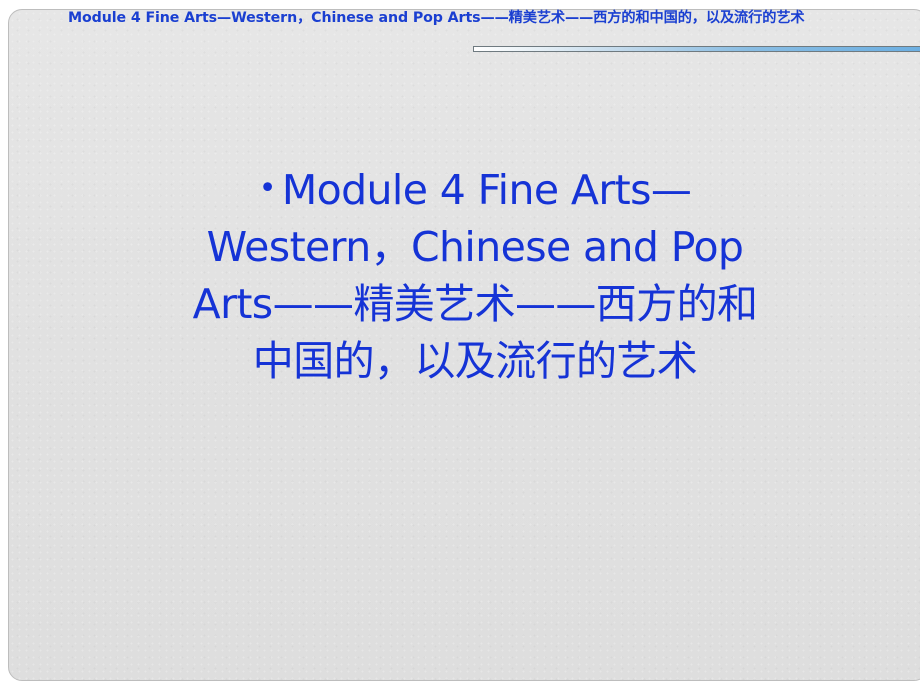 The height and width of the screenshot is (690, 920). Describe the element at coordinates (475, 361) in the screenshot. I see `main-title-line-4: 中国的，以及流行的艺术` at that location.